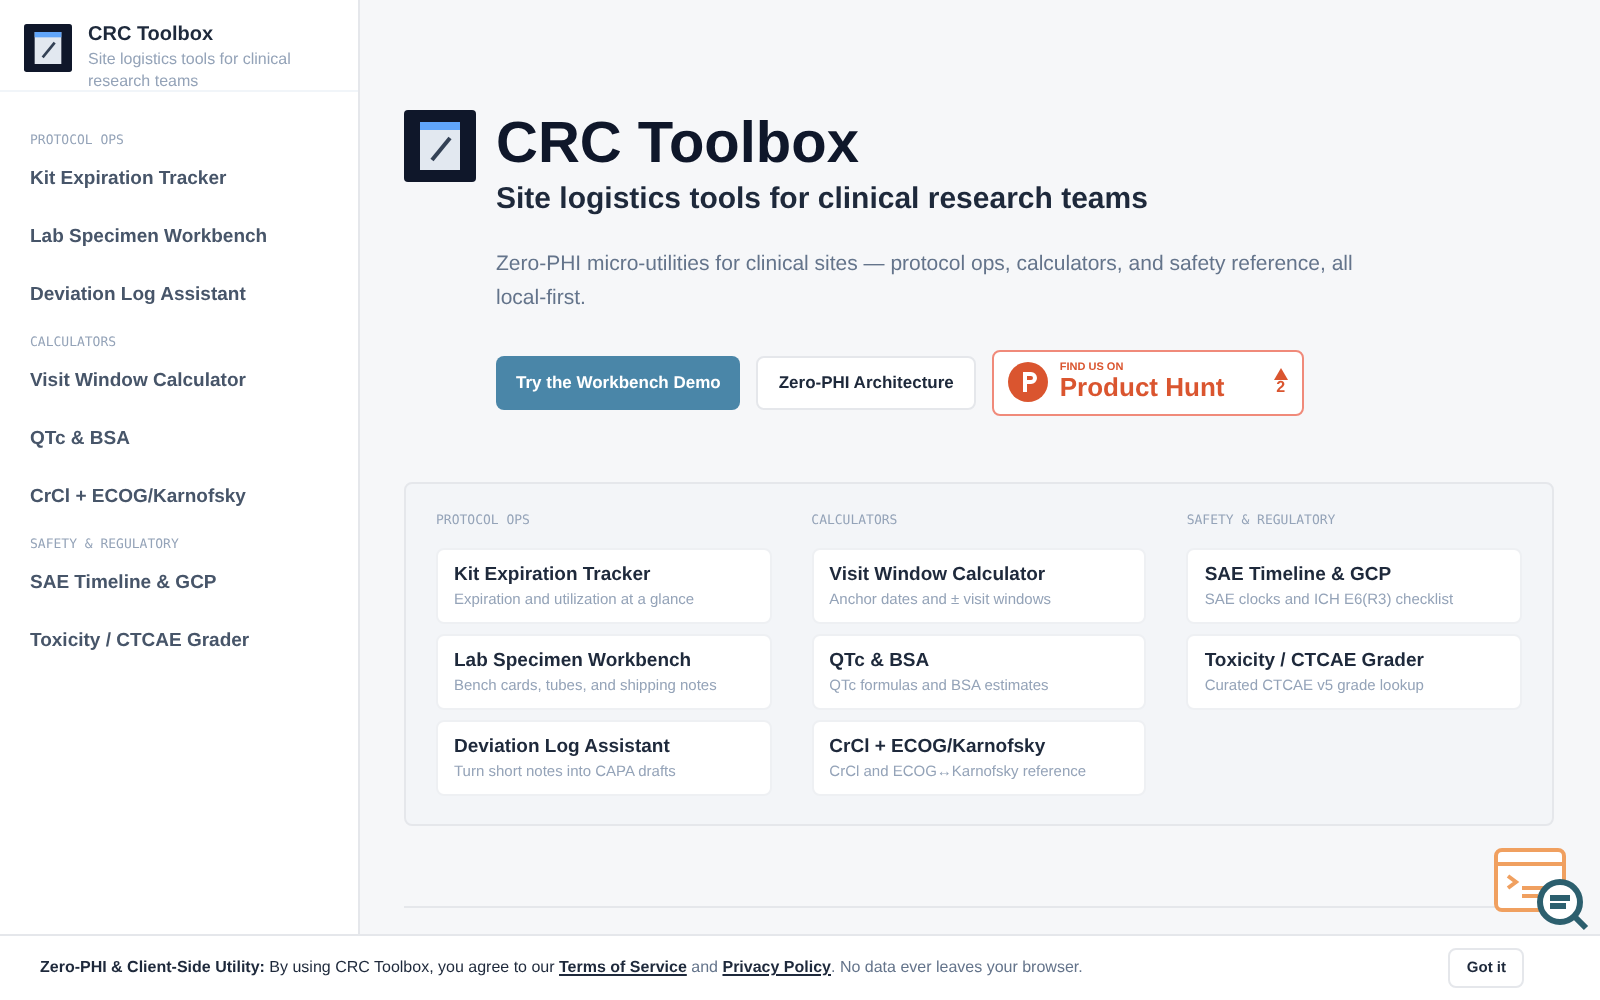  I want to click on feedback-widget-icon, so click(1542, 890).